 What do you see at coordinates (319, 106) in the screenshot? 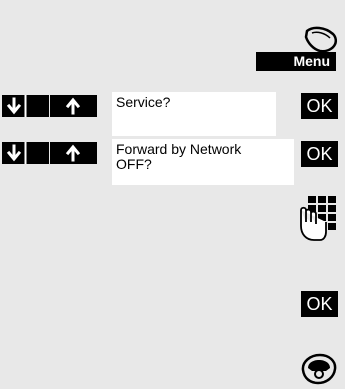
I see `ok-button-service: OK` at bounding box center [319, 106].